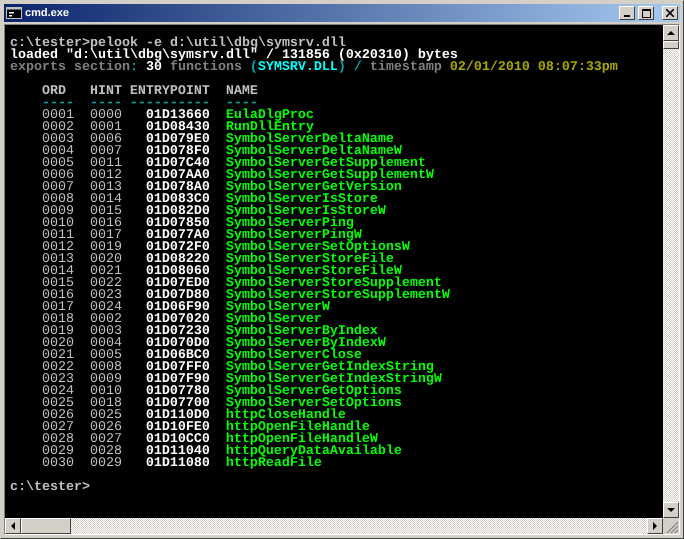 This screenshot has width=684, height=539. What do you see at coordinates (58, 284) in the screenshot?
I see `ord-cell: 0015` at bounding box center [58, 284].